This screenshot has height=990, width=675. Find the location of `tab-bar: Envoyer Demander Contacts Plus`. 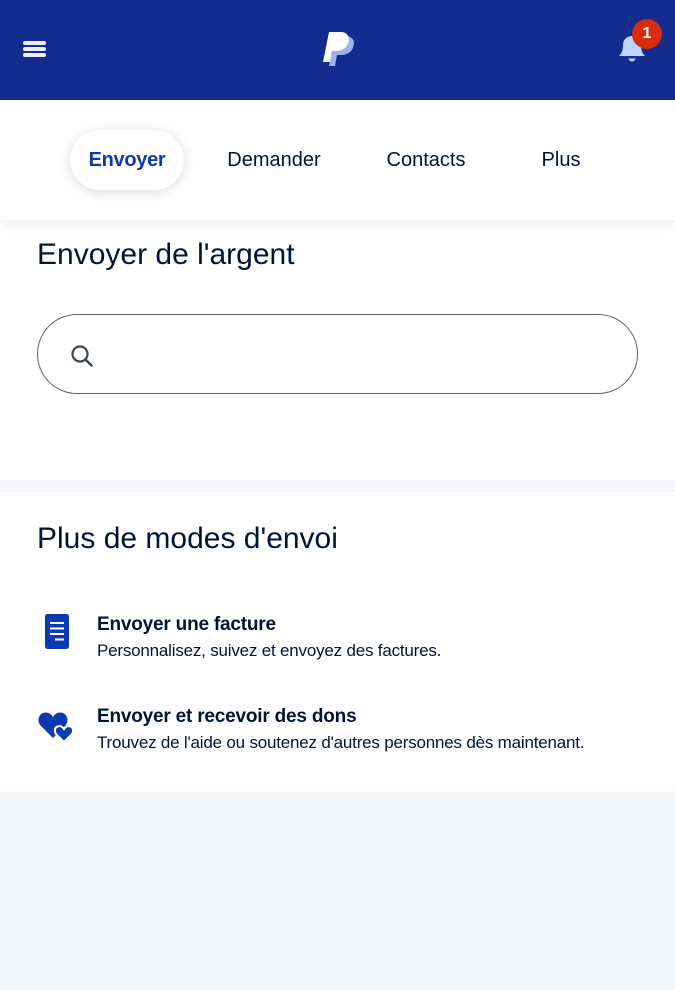

tab-bar: Envoyer Demander Contacts Plus is located at coordinates (337, 160).